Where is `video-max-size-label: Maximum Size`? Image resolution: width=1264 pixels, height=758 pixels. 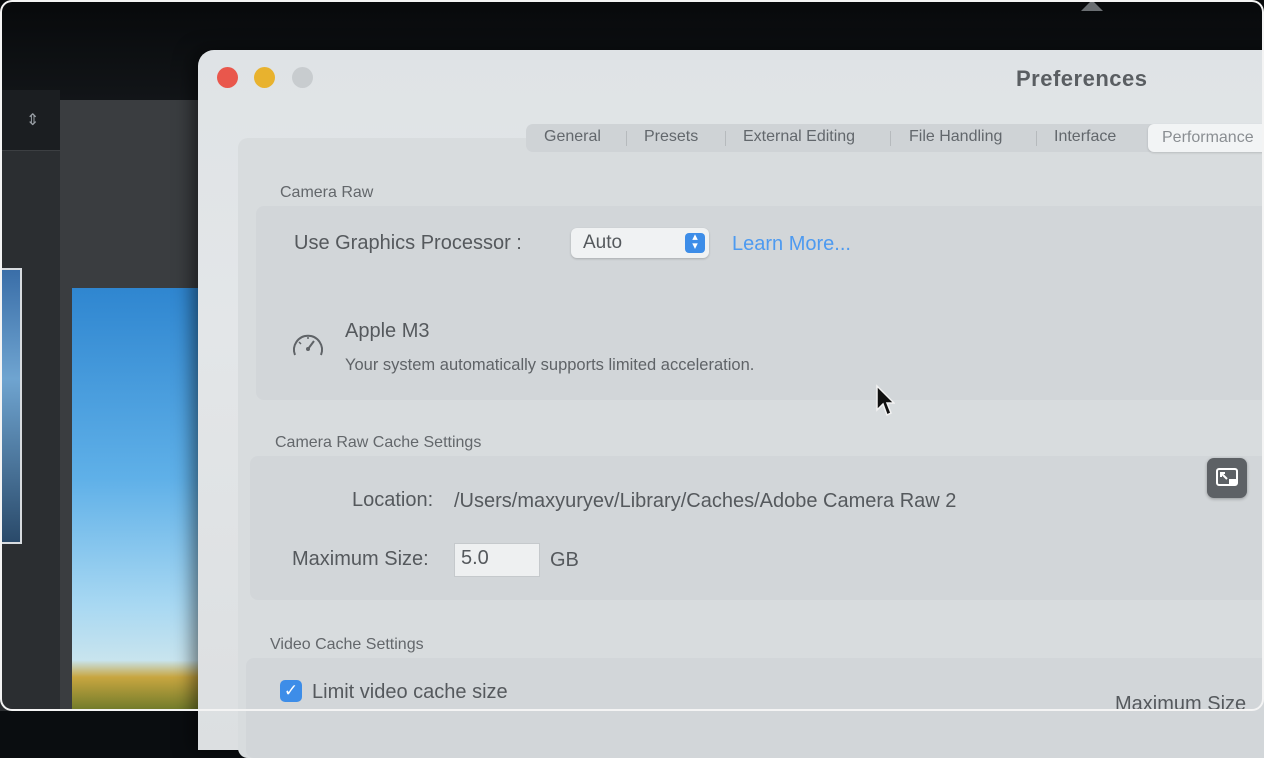 video-max-size-label: Maximum Size is located at coordinates (1181, 704).